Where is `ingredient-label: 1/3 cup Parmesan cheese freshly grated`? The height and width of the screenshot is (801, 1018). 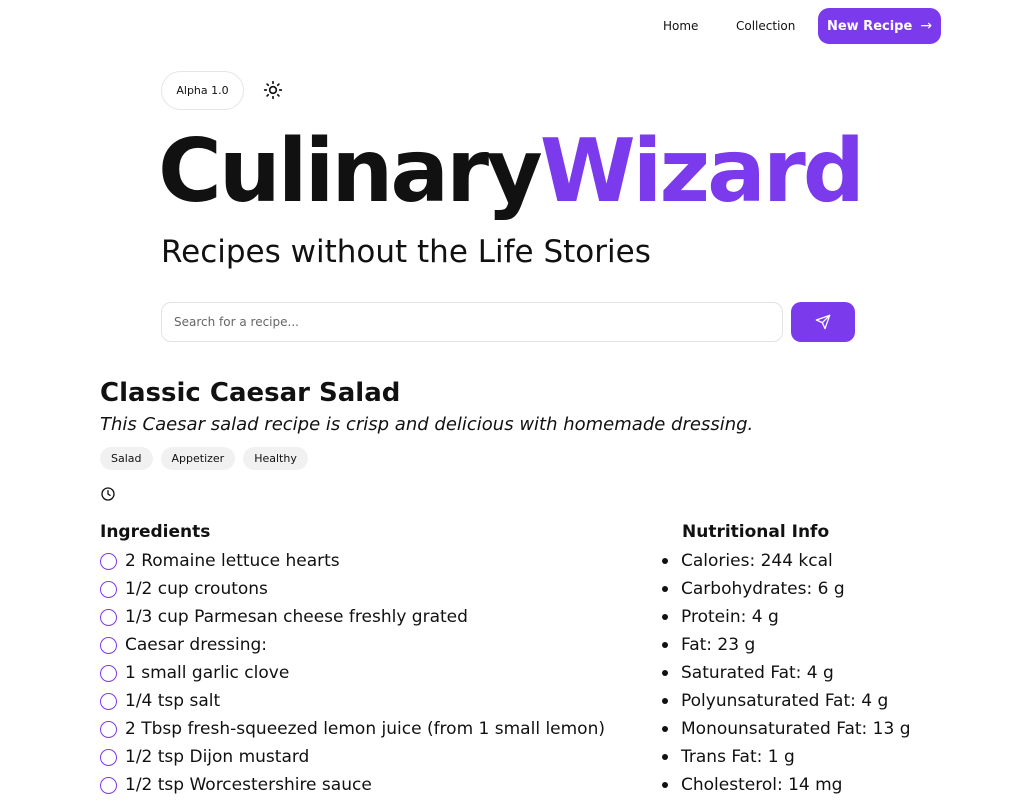
ingredient-label: 1/3 cup Parmesan cheese freshly grated is located at coordinates (296, 617).